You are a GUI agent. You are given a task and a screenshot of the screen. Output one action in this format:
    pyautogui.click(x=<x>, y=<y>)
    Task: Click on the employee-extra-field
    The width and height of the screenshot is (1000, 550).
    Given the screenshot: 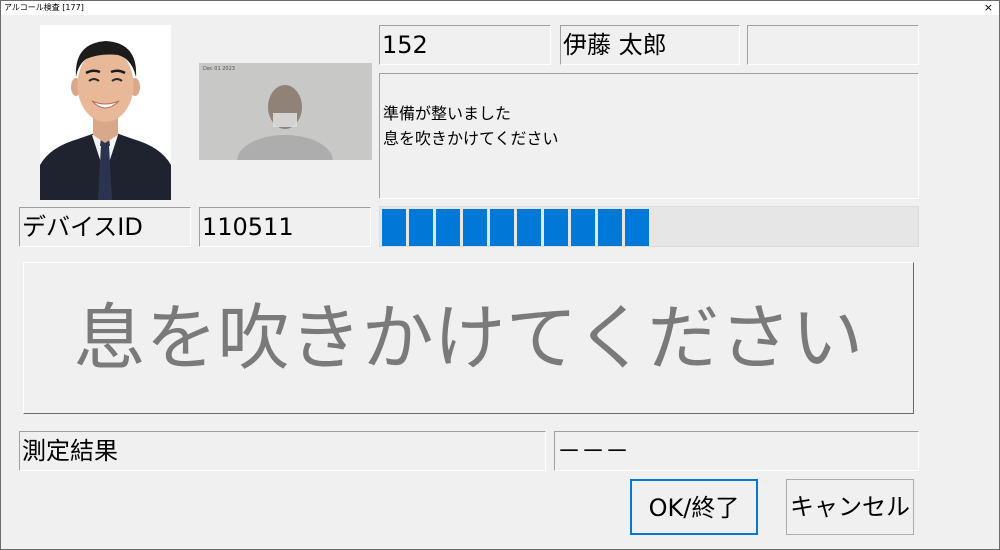 What is the action you would take?
    pyautogui.click(x=833, y=45)
    